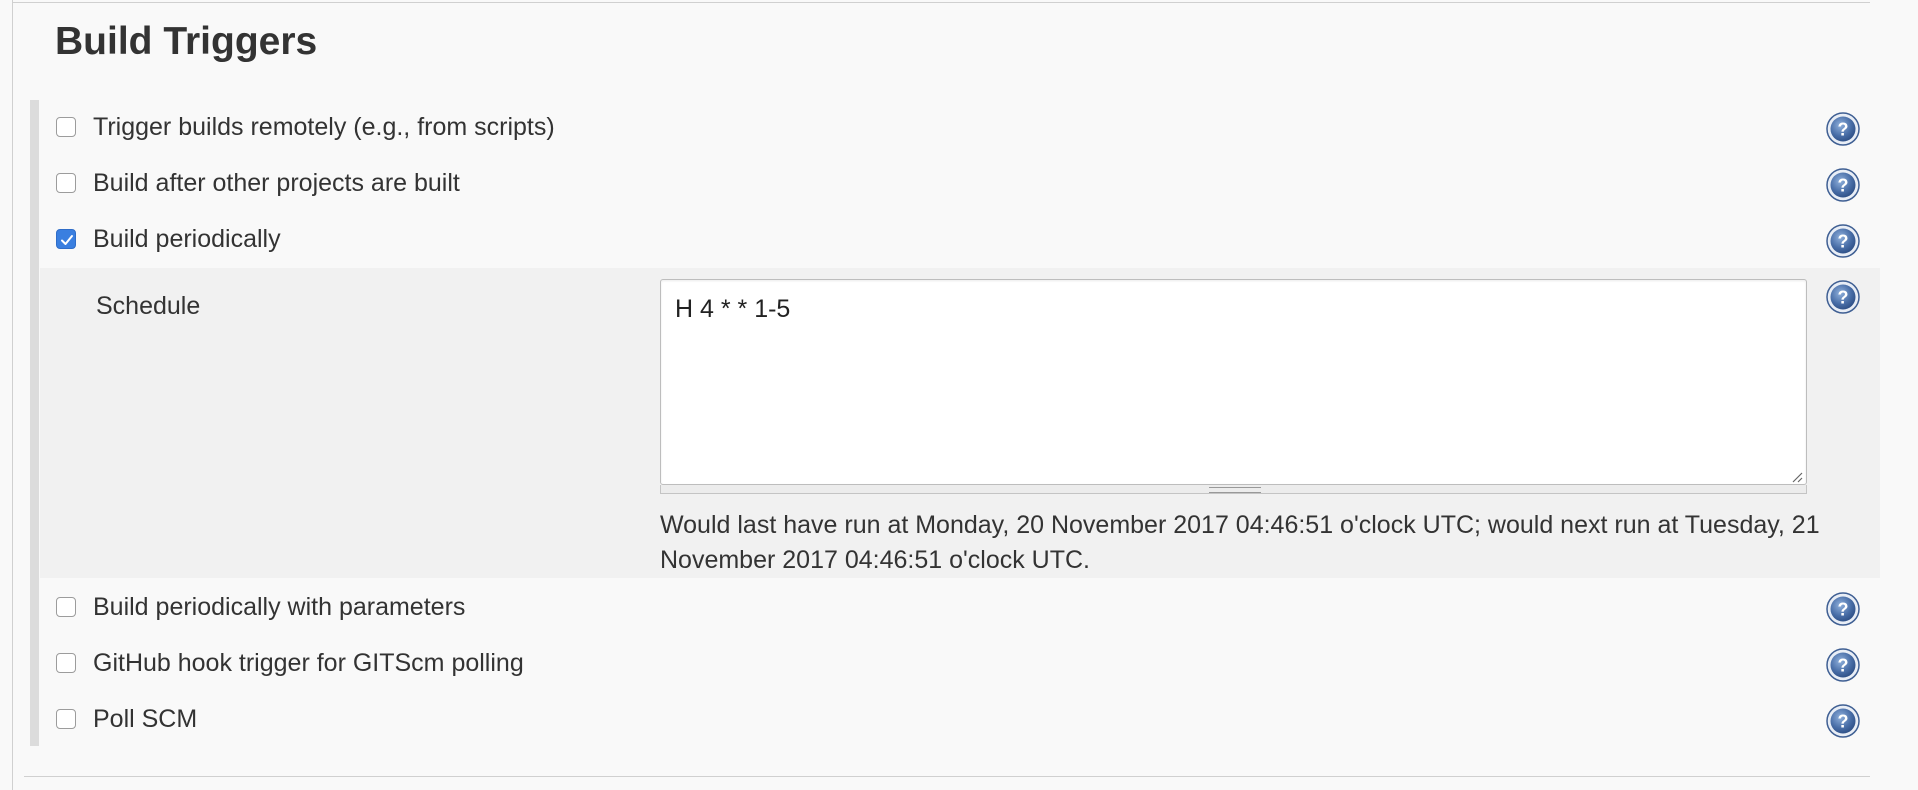 This screenshot has width=1918, height=790. What do you see at coordinates (148, 306) in the screenshot?
I see `schedule-label: Schedule` at bounding box center [148, 306].